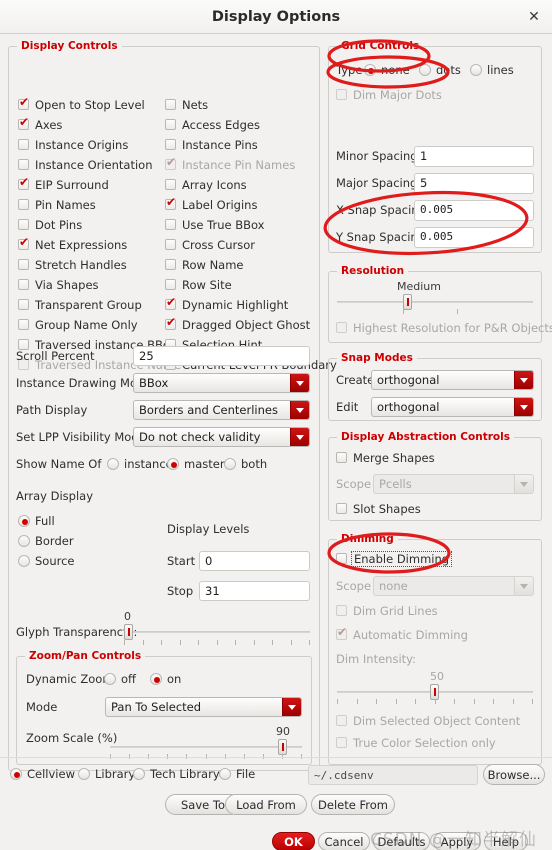 Image resolution: width=552 pixels, height=850 pixels. Describe the element at coordinates (354, 586) in the screenshot. I see `dimming-scope-label: Scope` at that location.